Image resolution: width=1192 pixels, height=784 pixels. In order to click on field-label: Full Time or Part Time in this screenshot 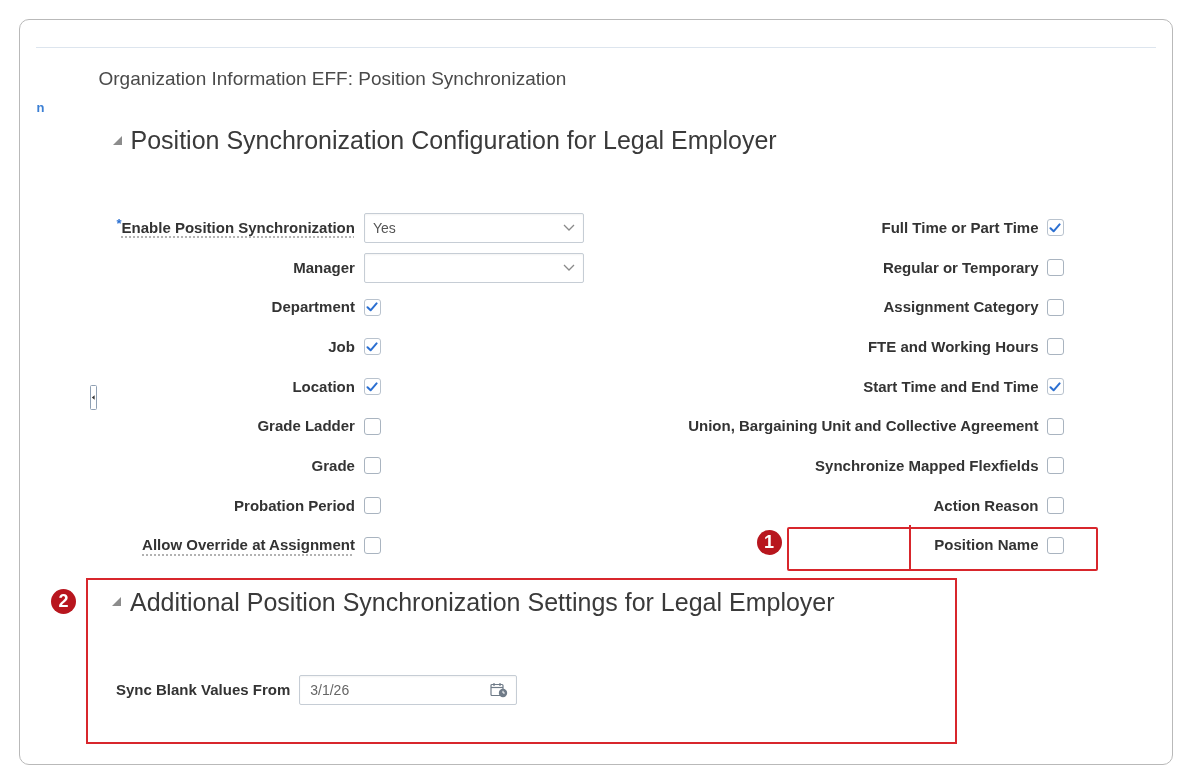, I will do `click(960, 227)`.